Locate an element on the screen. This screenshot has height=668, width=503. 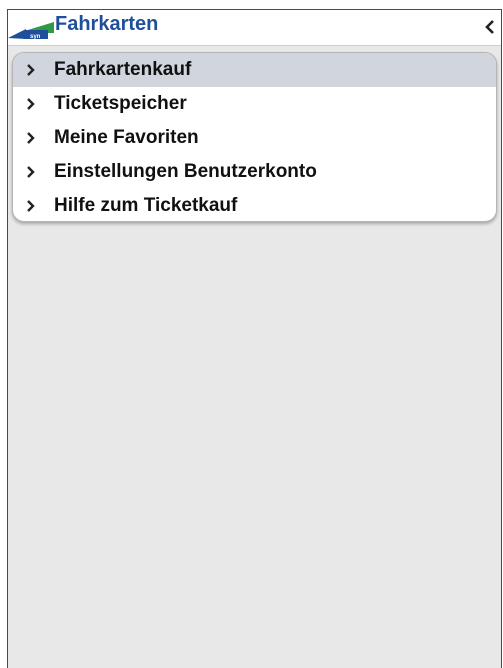
transit-logo-icon: syn is located at coordinates (31, 31).